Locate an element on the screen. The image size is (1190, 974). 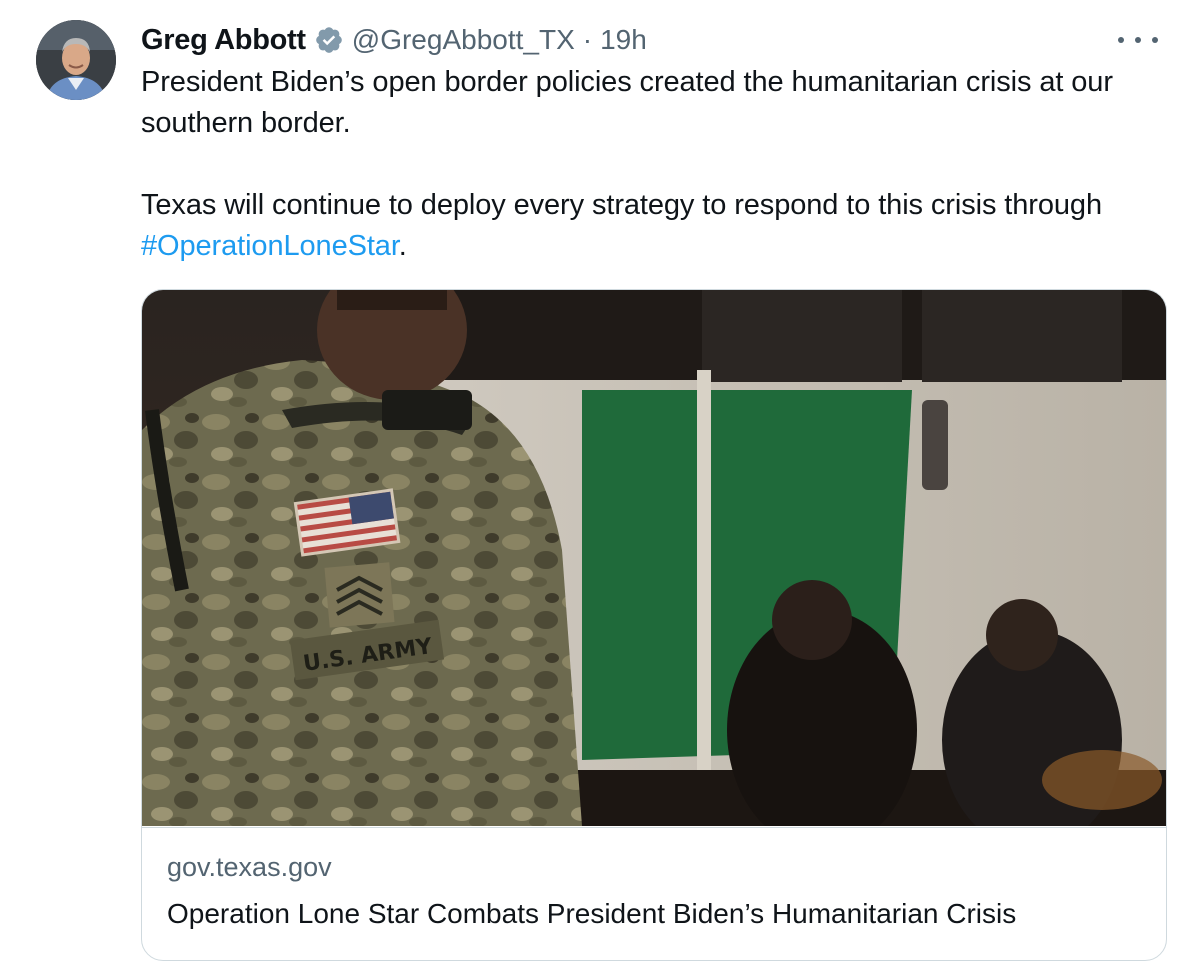
tweet-paragraph-end: . is located at coordinates (402, 246).